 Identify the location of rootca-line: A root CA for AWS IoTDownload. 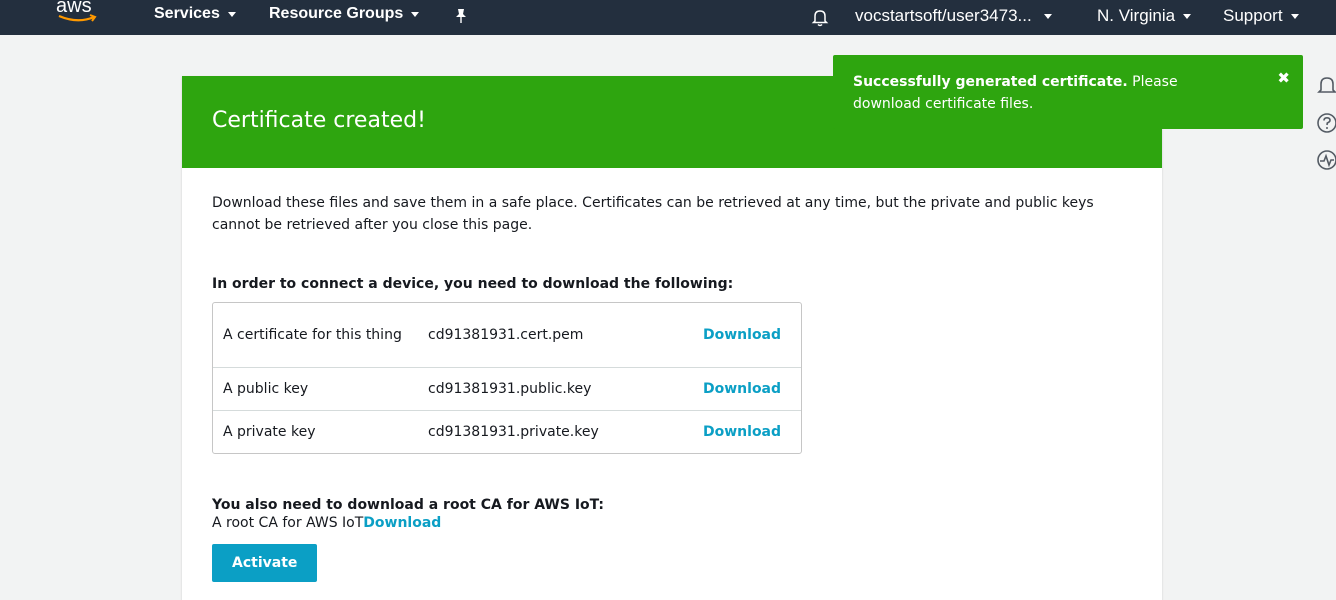
(672, 523).